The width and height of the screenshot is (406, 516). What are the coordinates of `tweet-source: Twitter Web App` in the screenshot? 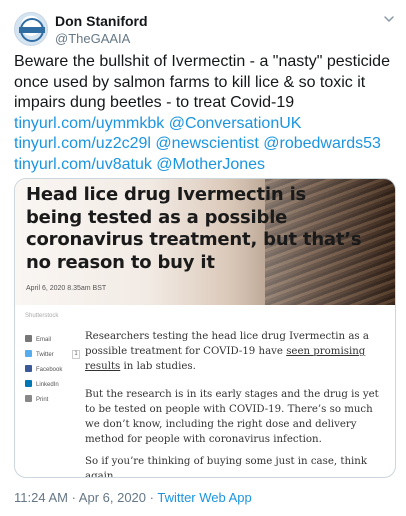 It's located at (204, 497).